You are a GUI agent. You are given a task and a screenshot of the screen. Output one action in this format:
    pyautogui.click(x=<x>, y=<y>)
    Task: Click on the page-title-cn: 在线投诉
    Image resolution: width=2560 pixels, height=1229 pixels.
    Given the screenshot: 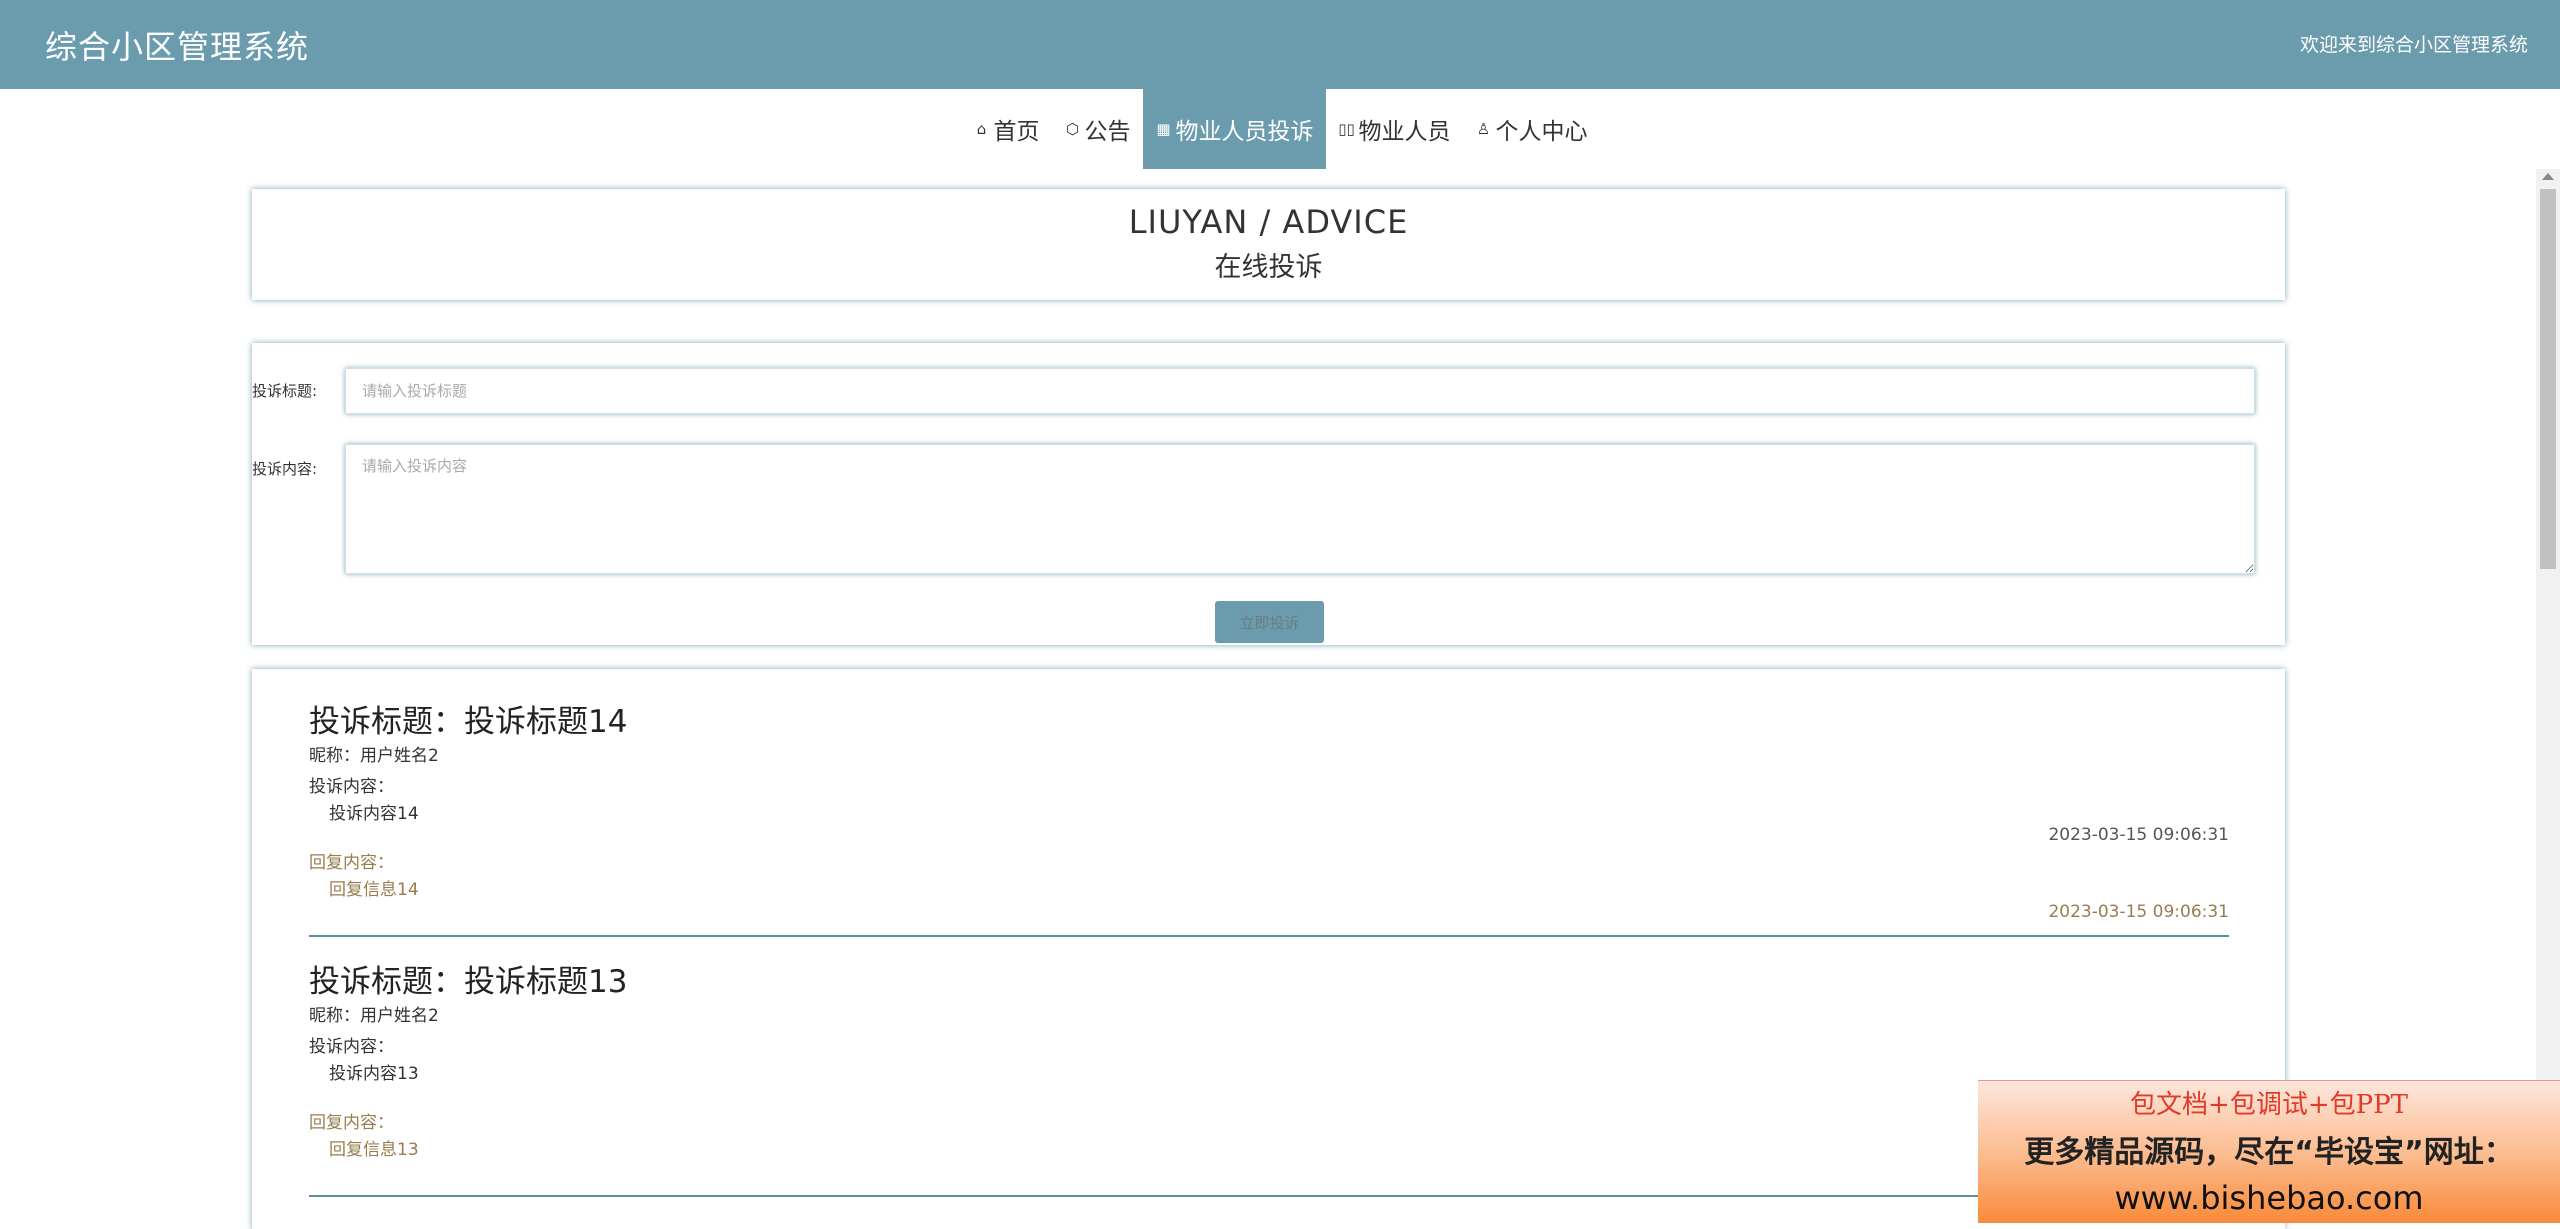 What is the action you would take?
    pyautogui.click(x=1268, y=267)
    